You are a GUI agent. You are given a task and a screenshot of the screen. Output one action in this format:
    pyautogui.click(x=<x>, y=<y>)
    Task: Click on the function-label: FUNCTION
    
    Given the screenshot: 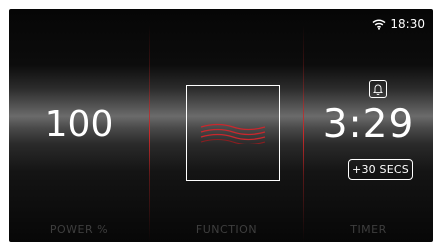 What is the action you would take?
    pyautogui.click(x=226, y=229)
    